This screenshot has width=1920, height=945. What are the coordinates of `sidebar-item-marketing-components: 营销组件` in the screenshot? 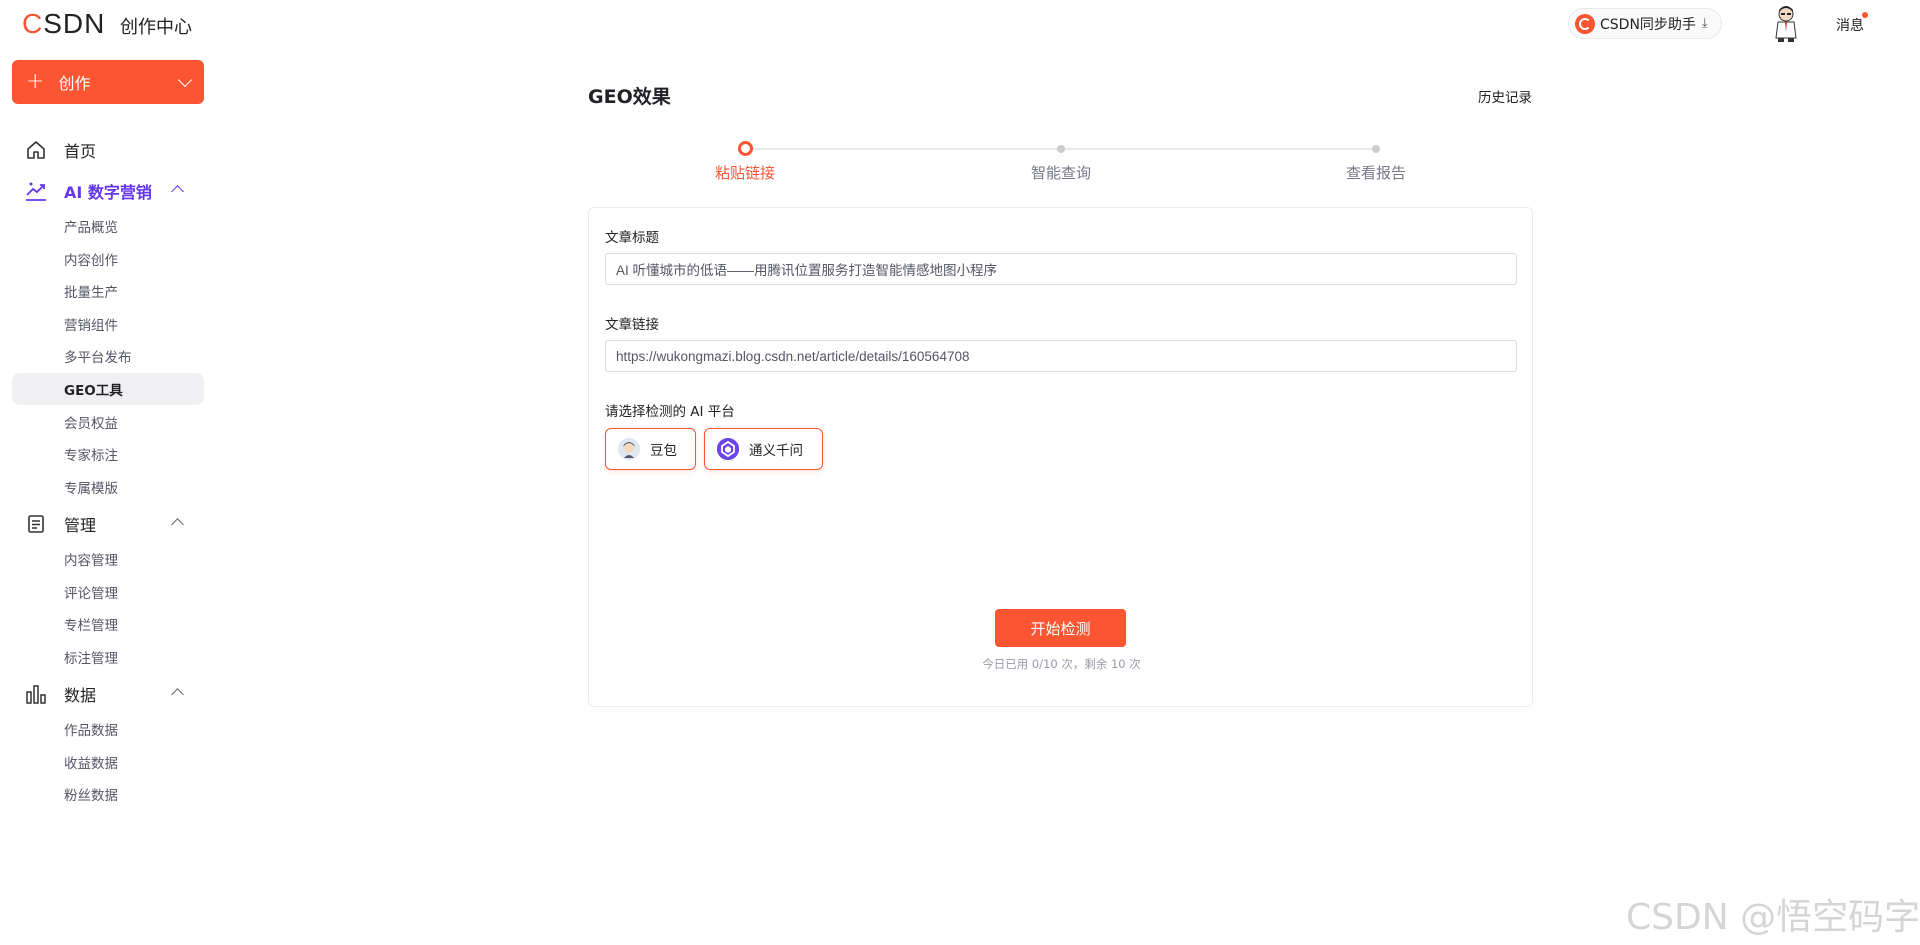 It's located at (108, 324).